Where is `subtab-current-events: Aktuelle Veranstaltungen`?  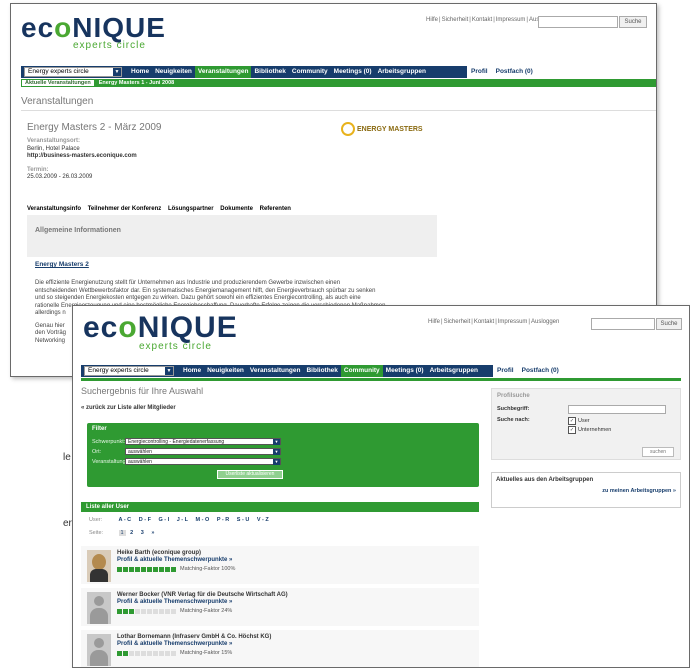 subtab-current-events: Aktuelle Veranstaltungen is located at coordinates (58, 83).